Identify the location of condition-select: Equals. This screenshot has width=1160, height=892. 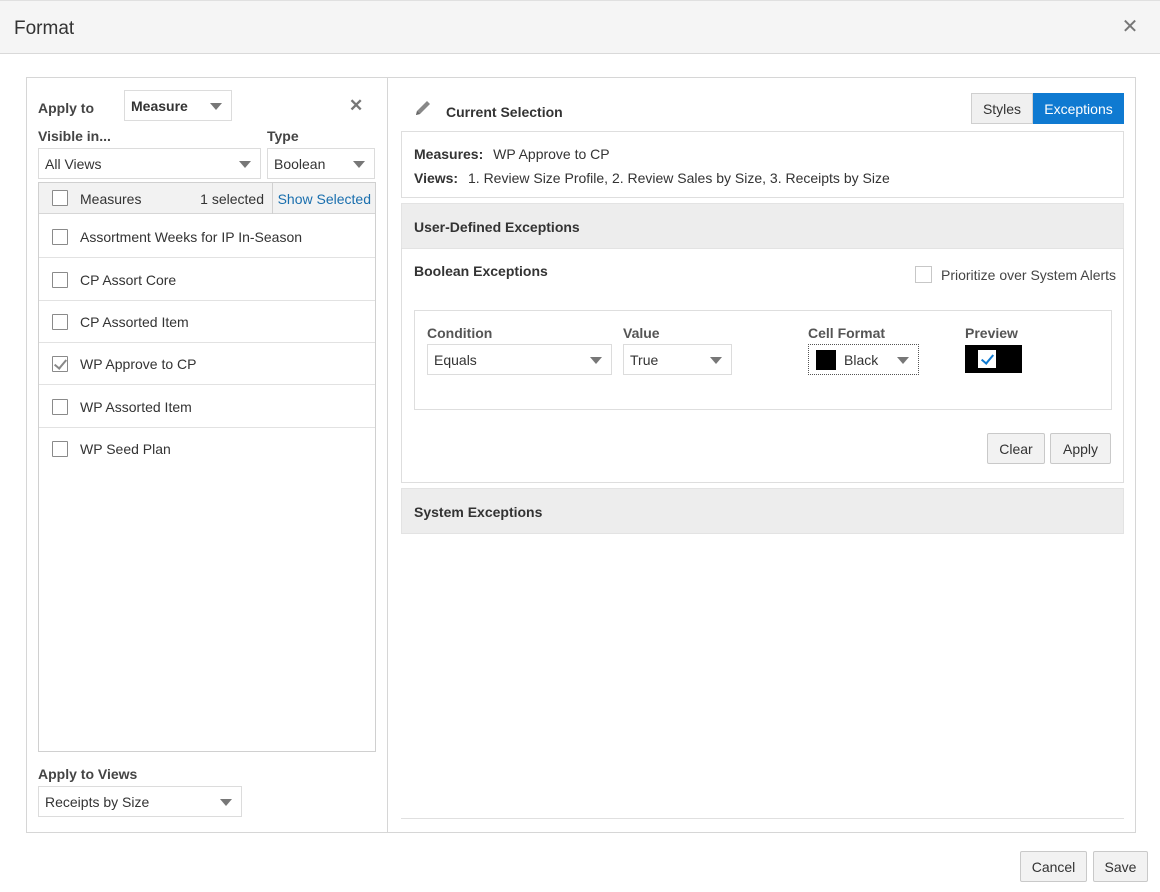
(519, 359).